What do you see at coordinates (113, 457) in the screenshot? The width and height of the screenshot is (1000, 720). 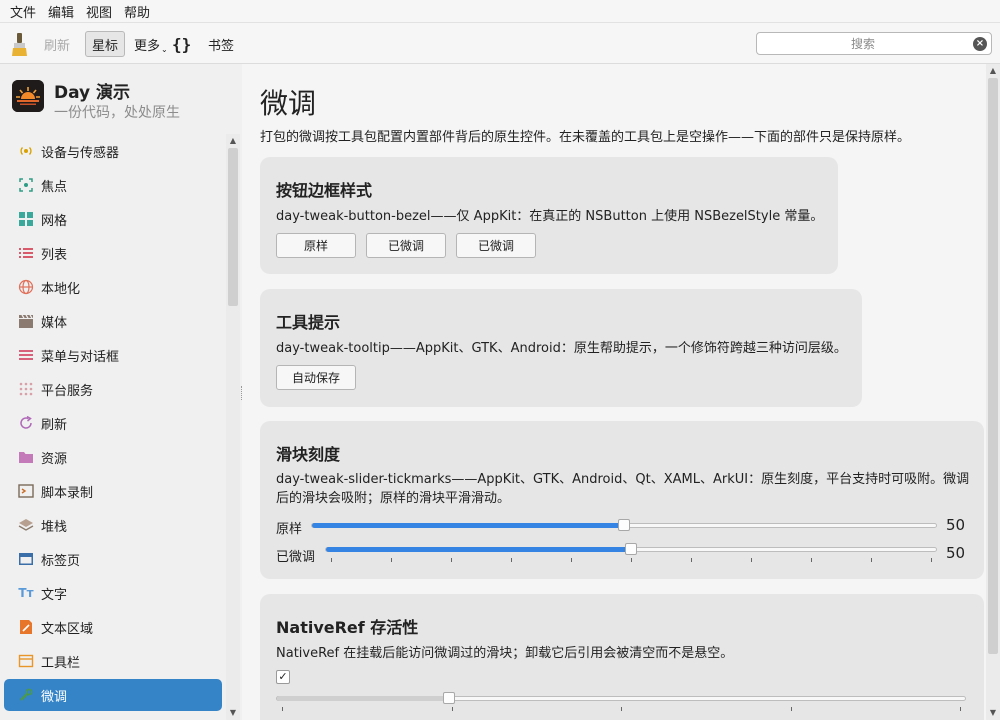 I see `sidebar-item-resources: 资源` at bounding box center [113, 457].